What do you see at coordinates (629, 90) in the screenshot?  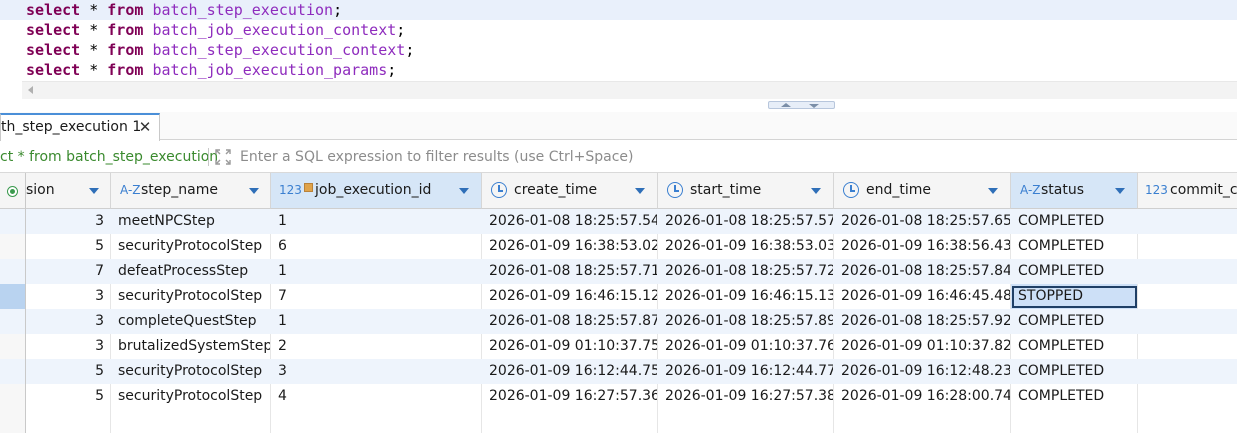 I see `editor-horizontal-scrollbar` at bounding box center [629, 90].